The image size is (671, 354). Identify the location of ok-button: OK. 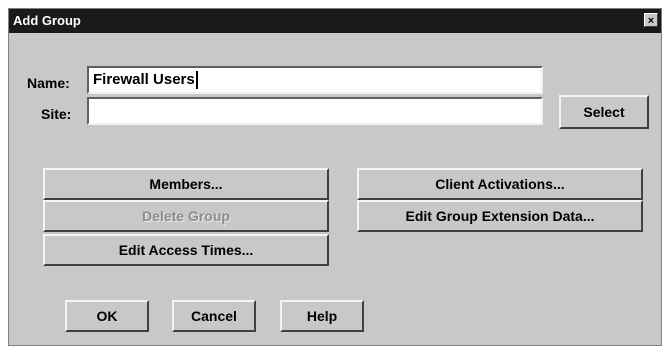
(107, 316).